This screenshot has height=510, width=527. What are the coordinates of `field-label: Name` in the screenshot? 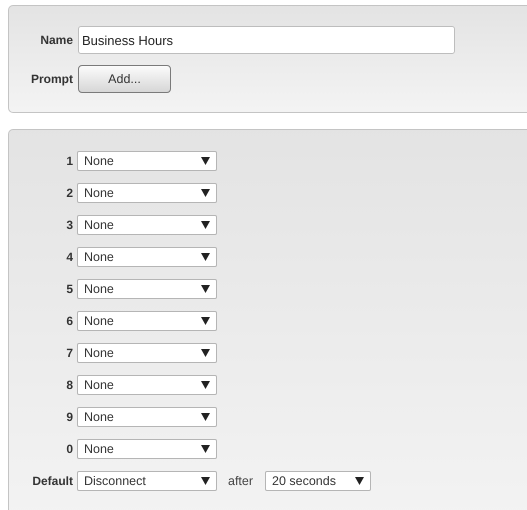 It's located at (56, 40).